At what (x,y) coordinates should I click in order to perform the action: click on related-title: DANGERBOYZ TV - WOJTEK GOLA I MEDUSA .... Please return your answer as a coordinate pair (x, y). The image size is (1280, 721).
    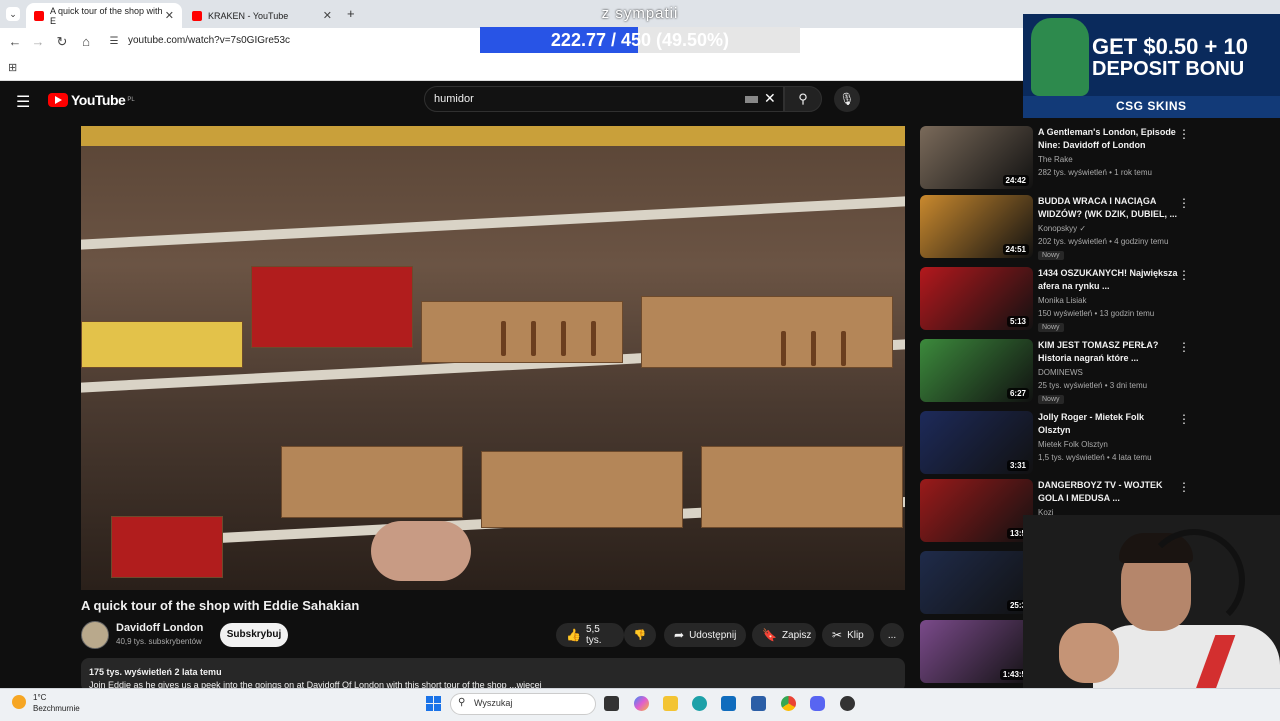
    Looking at the image, I should click on (1108, 492).